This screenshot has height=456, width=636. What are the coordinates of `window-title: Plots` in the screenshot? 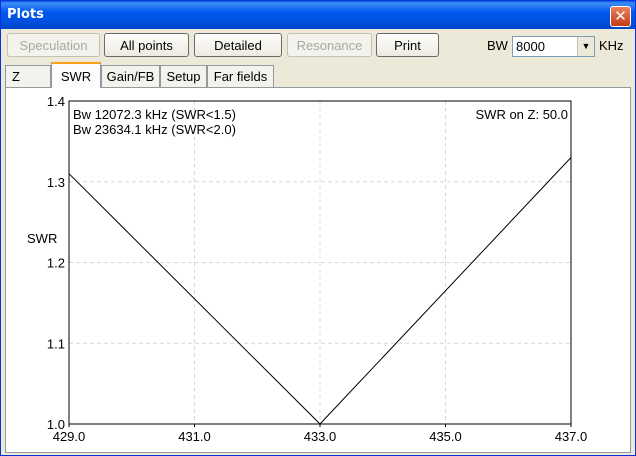 It's located at (25, 14).